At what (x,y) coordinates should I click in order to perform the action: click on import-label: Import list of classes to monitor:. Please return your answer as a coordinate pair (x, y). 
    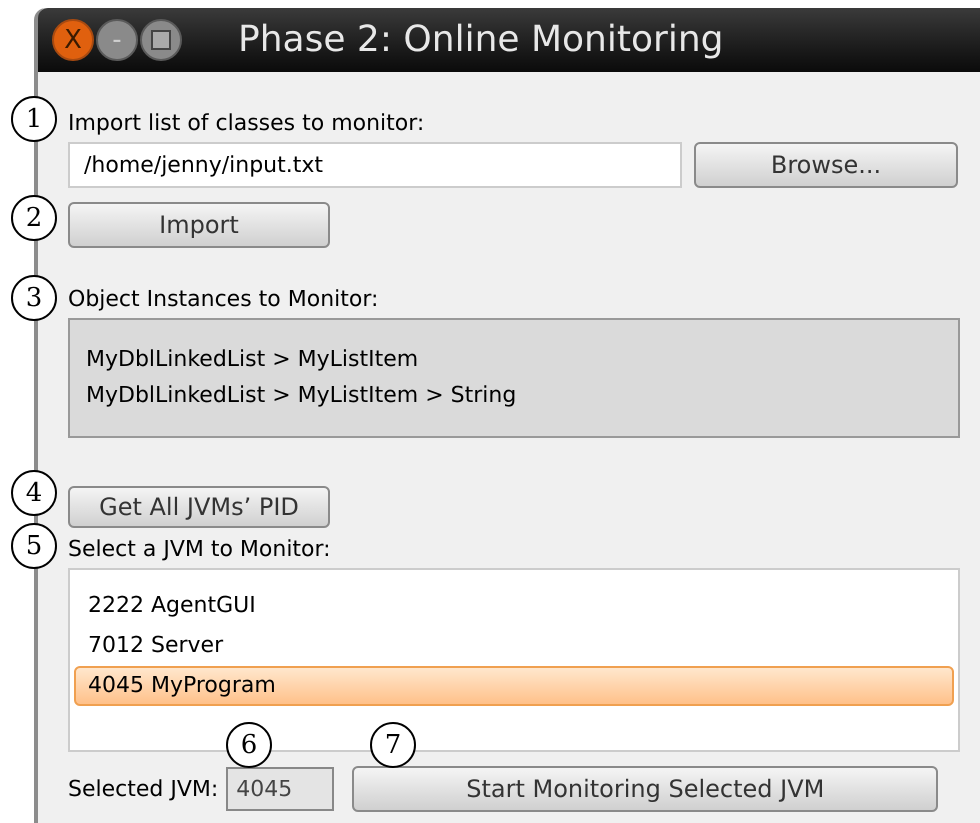
    Looking at the image, I should click on (247, 124).